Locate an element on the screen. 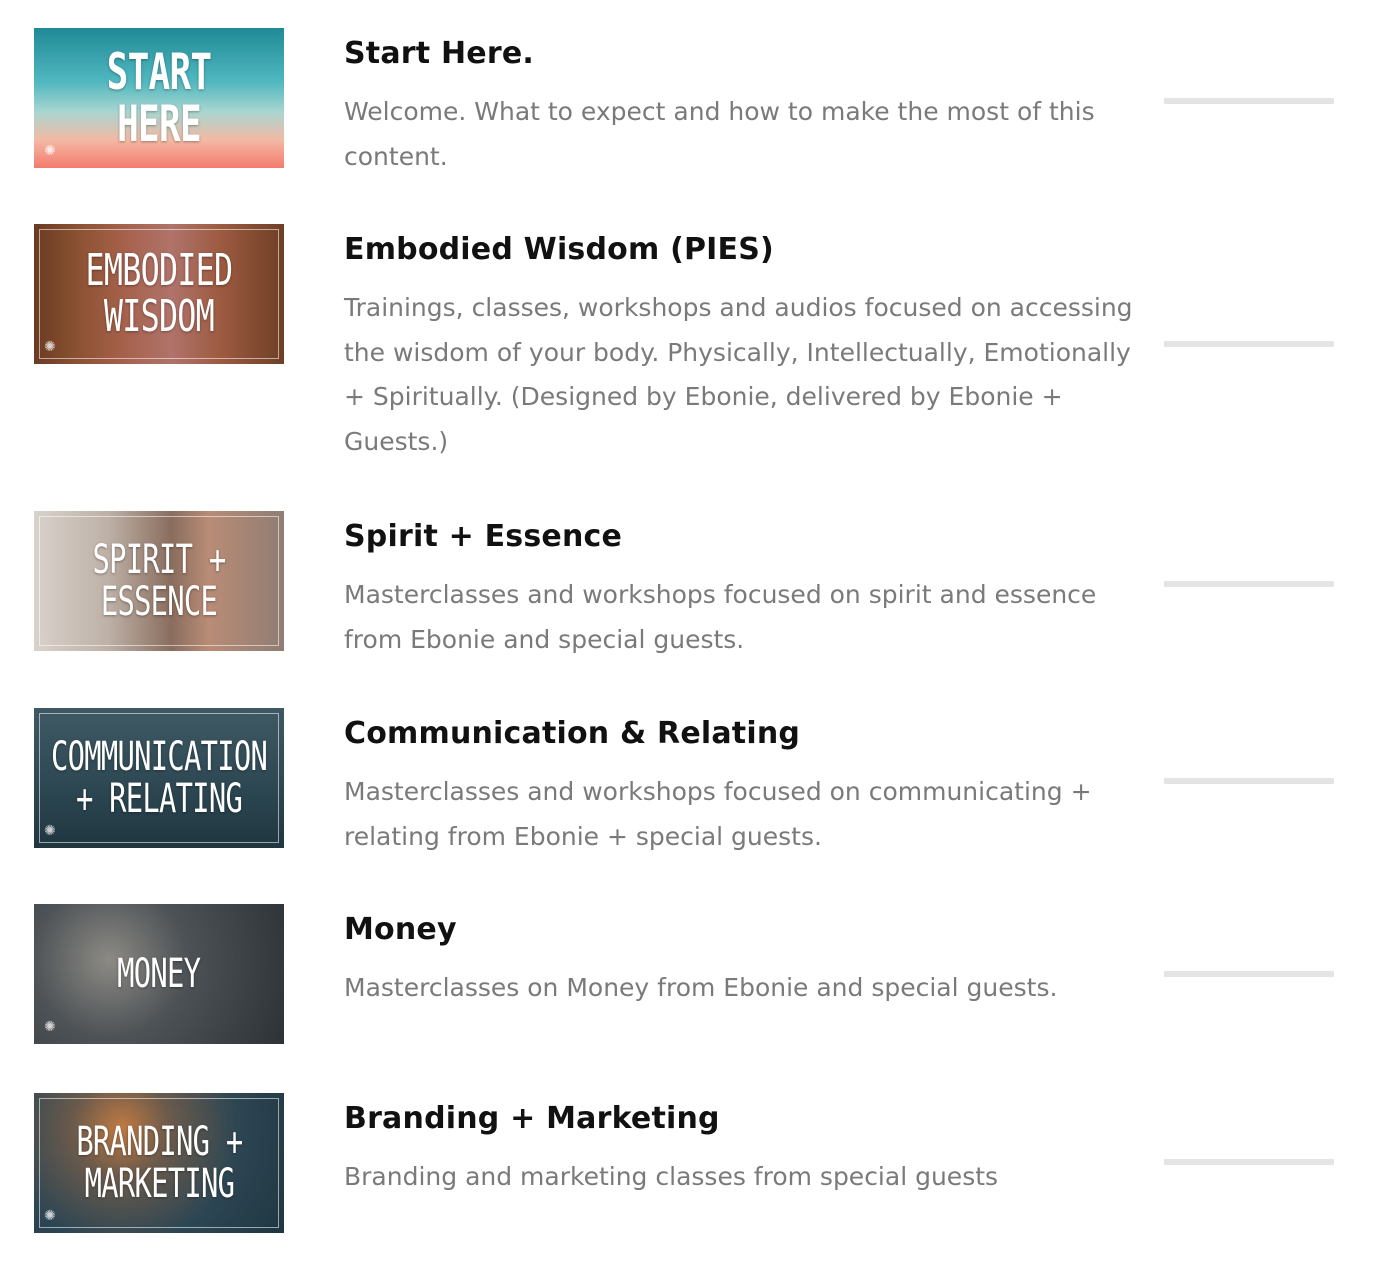 The height and width of the screenshot is (1280, 1384). thumbnail-label: SPIRIT + ESSENCE is located at coordinates (159, 581).